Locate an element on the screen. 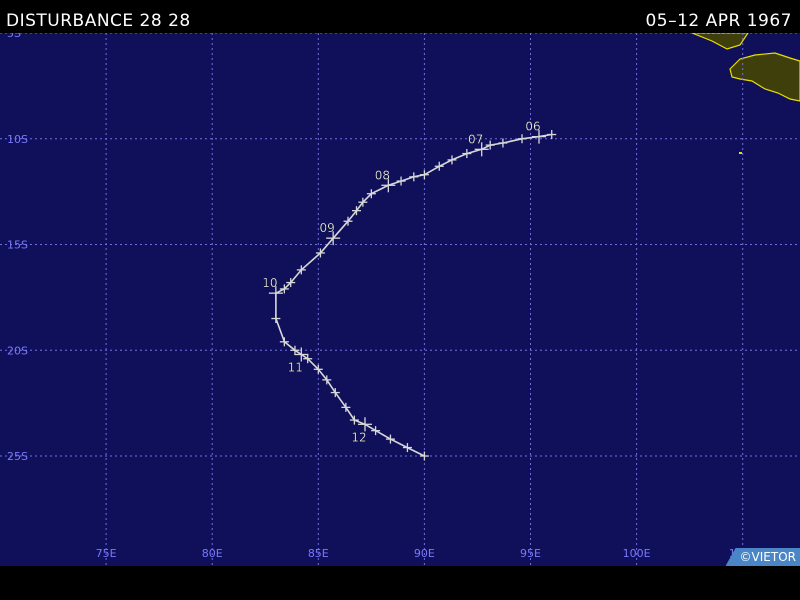 This screenshot has width=800, height=600. day-label: 09 is located at coordinates (327, 228).